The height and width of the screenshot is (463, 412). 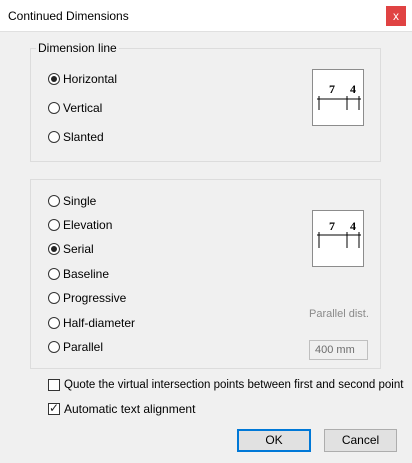 What do you see at coordinates (86, 274) in the screenshot?
I see `radio-label: Baseline` at bounding box center [86, 274].